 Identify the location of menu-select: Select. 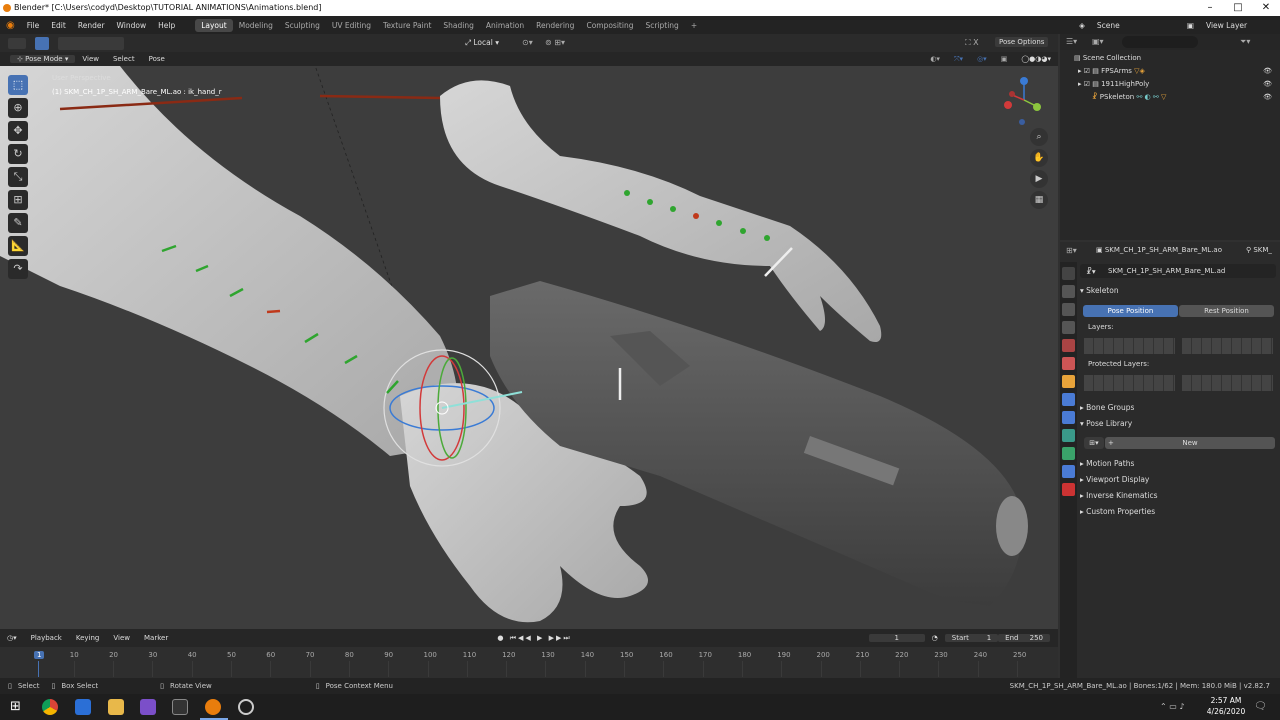
(124, 59).